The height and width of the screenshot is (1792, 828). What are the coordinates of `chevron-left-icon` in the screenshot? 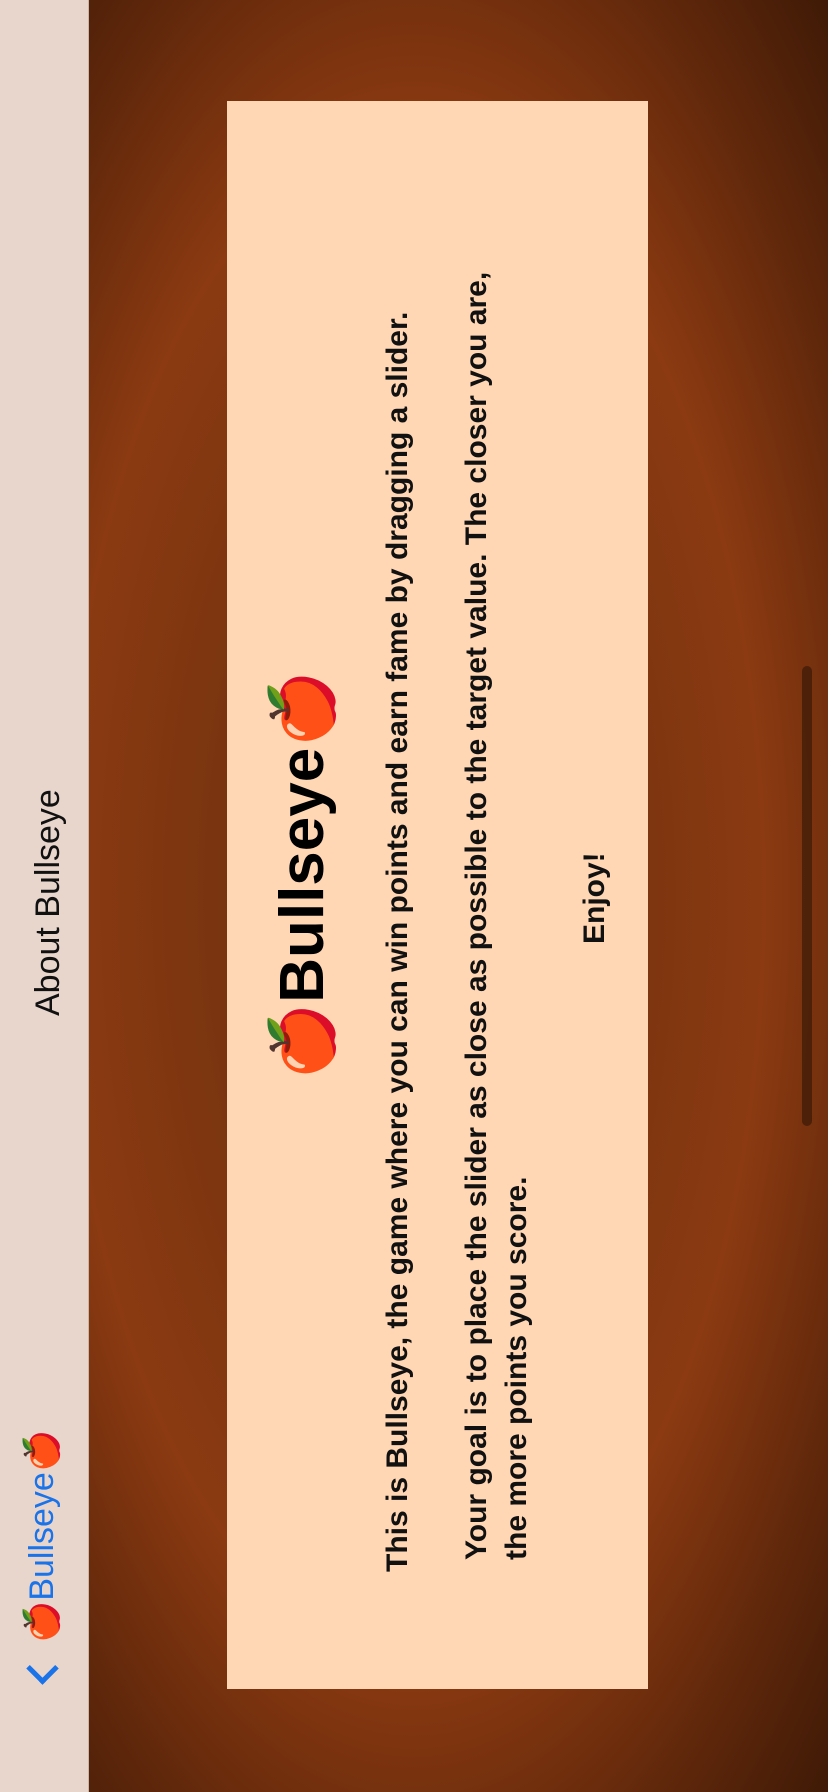 It's located at (42, 1668).